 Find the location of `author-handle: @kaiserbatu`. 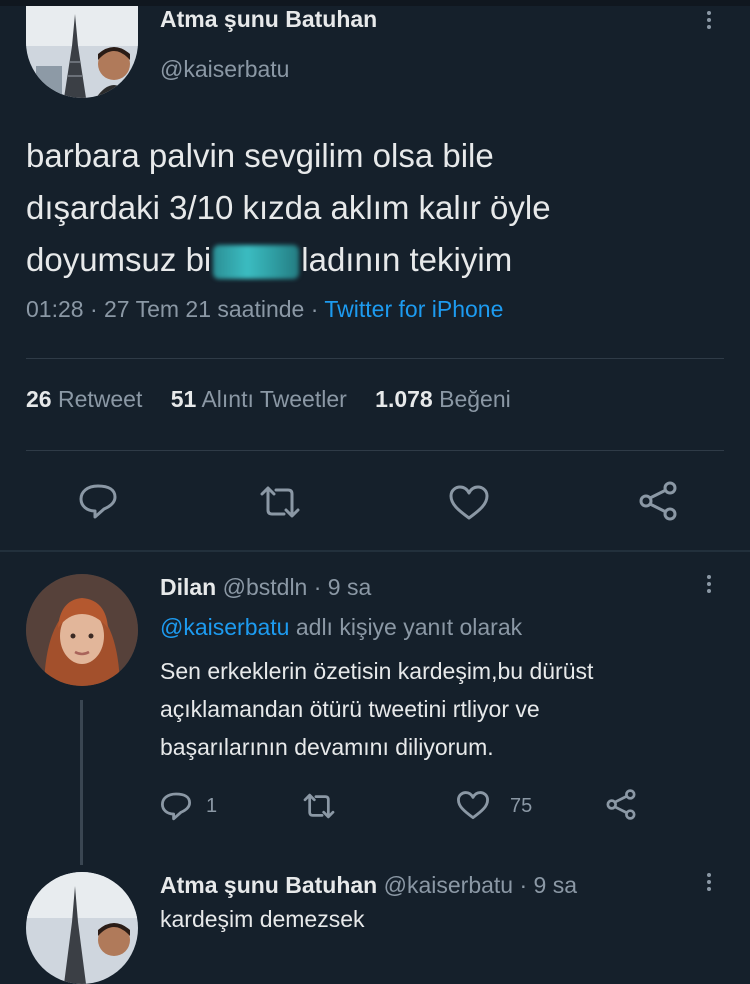

author-handle: @kaiserbatu is located at coordinates (224, 69).